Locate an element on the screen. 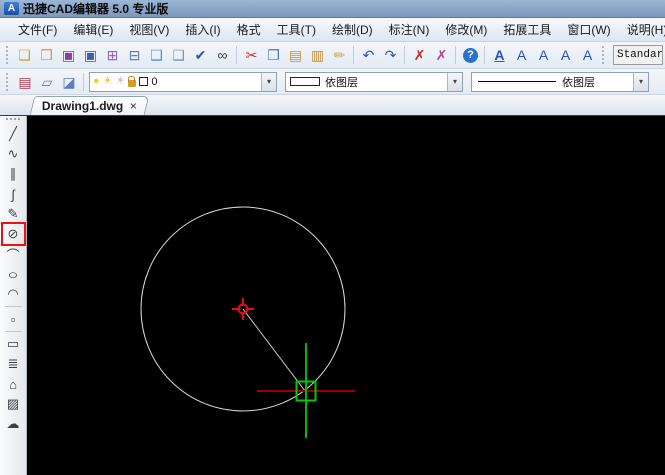 The height and width of the screenshot is (475, 665). draw-toolbar-grip is located at coordinates (13, 119).